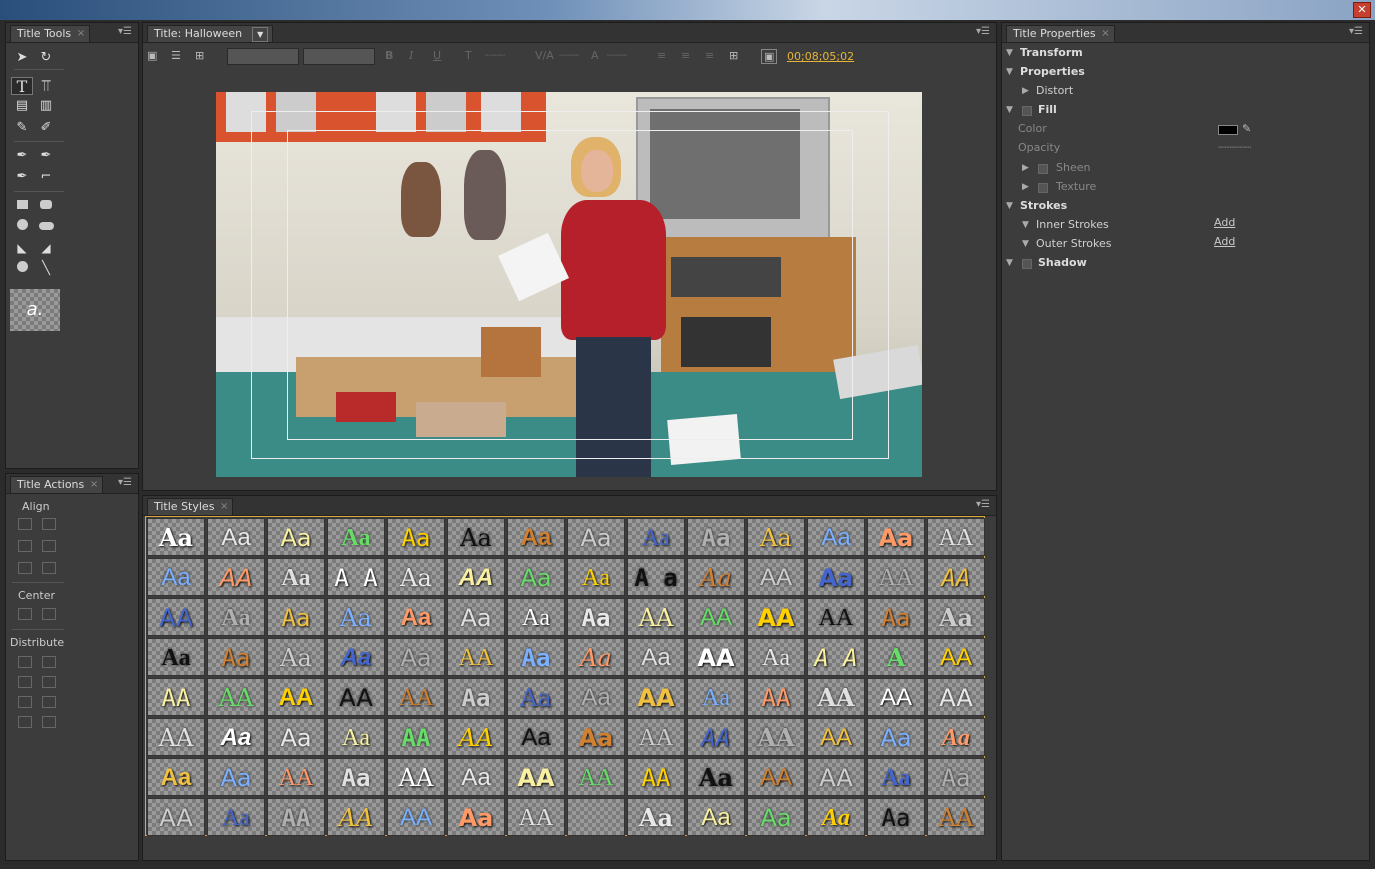 Image resolution: width=1375 pixels, height=869 pixels. I want to click on fill-checkbox, so click(1027, 111).